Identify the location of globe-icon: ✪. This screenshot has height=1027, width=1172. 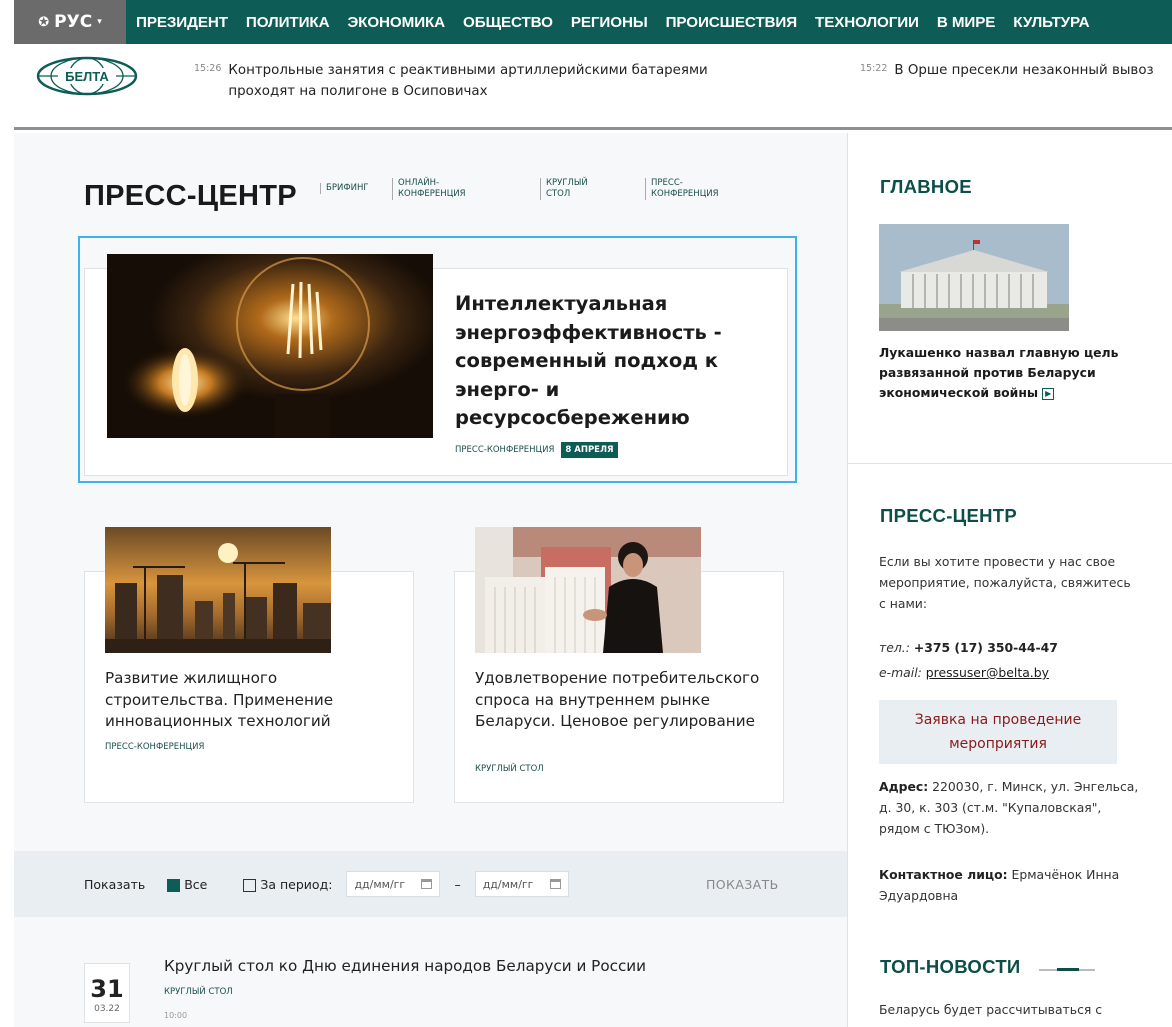
(44, 22).